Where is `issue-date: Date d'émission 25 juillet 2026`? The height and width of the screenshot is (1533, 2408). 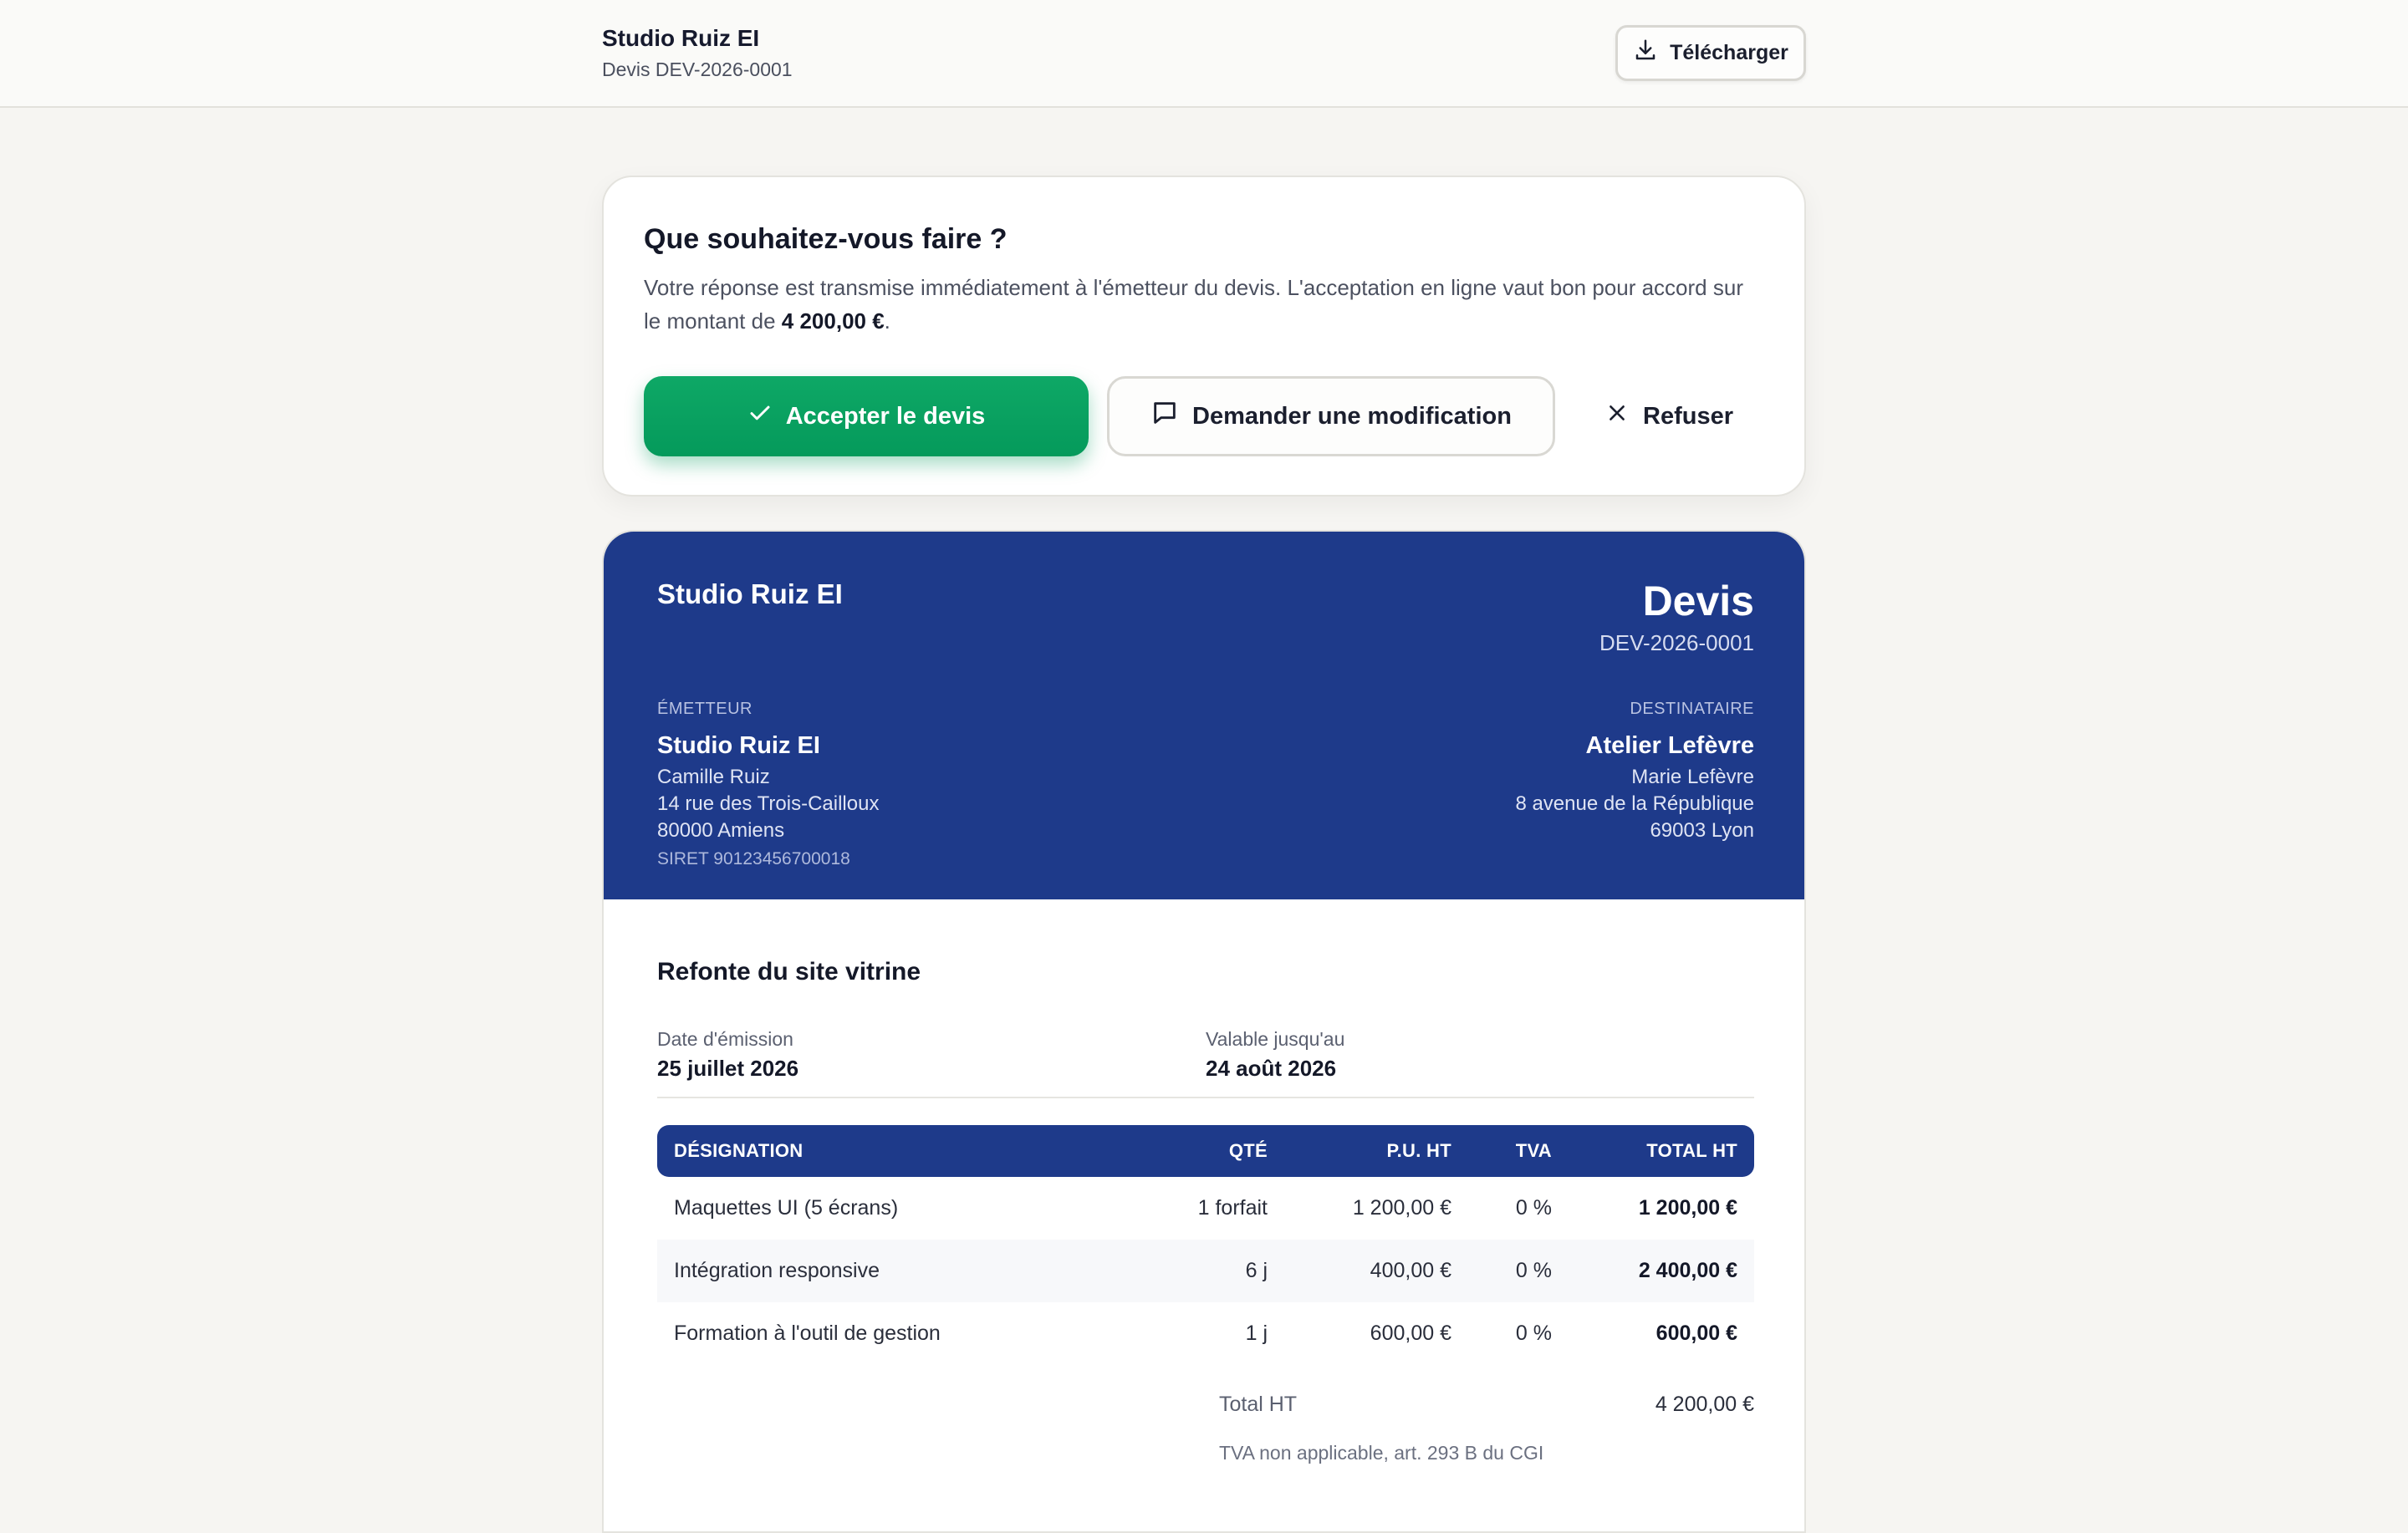 issue-date: Date d'émission 25 juillet 2026 is located at coordinates (931, 1062).